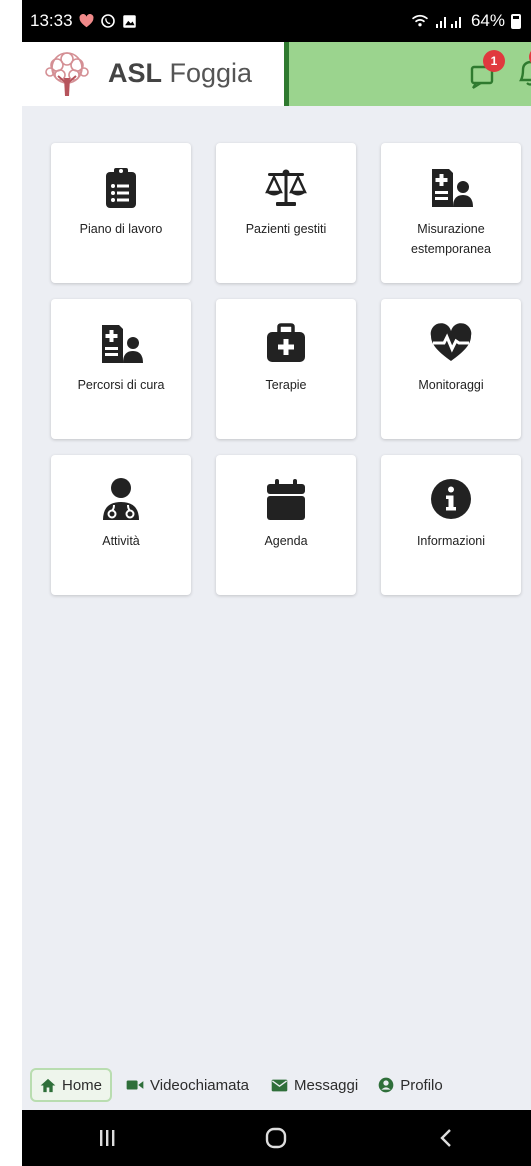 This screenshot has width=531, height=1166. I want to click on tile-piano-di-lavoro: Piano di lavoro, so click(121, 213).